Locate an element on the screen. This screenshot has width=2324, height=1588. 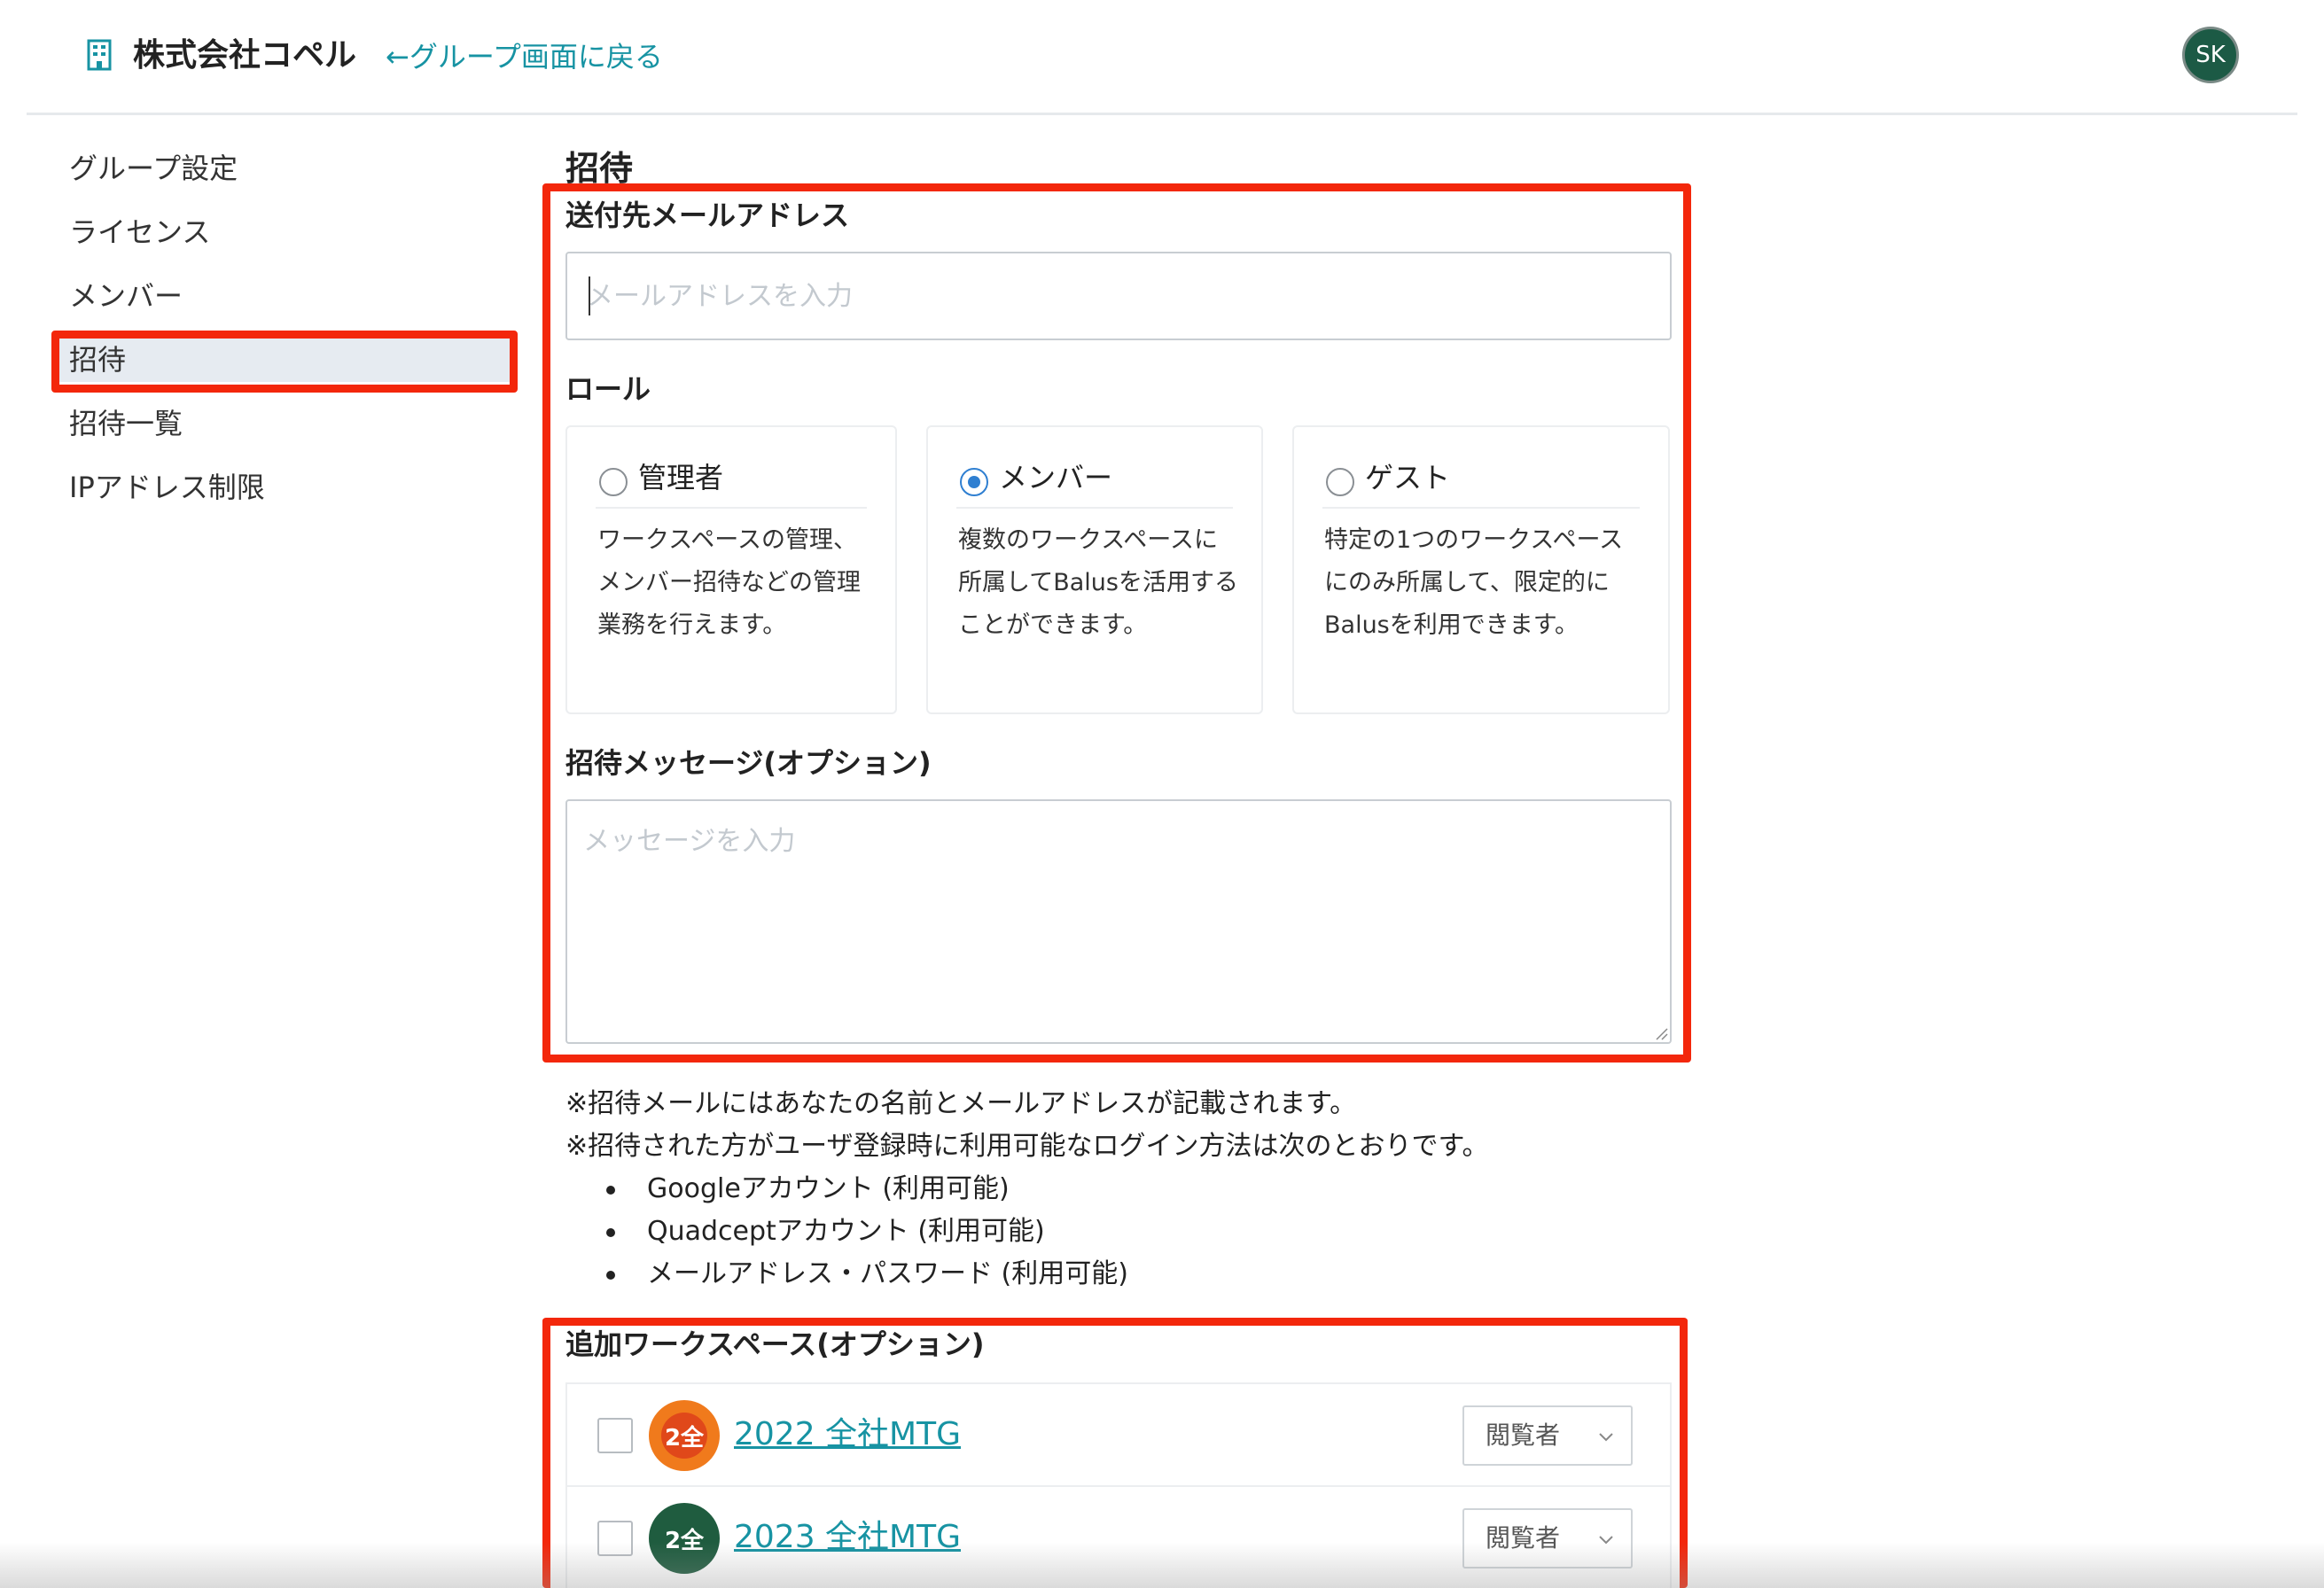
role-name: 管理者 is located at coordinates (681, 478).